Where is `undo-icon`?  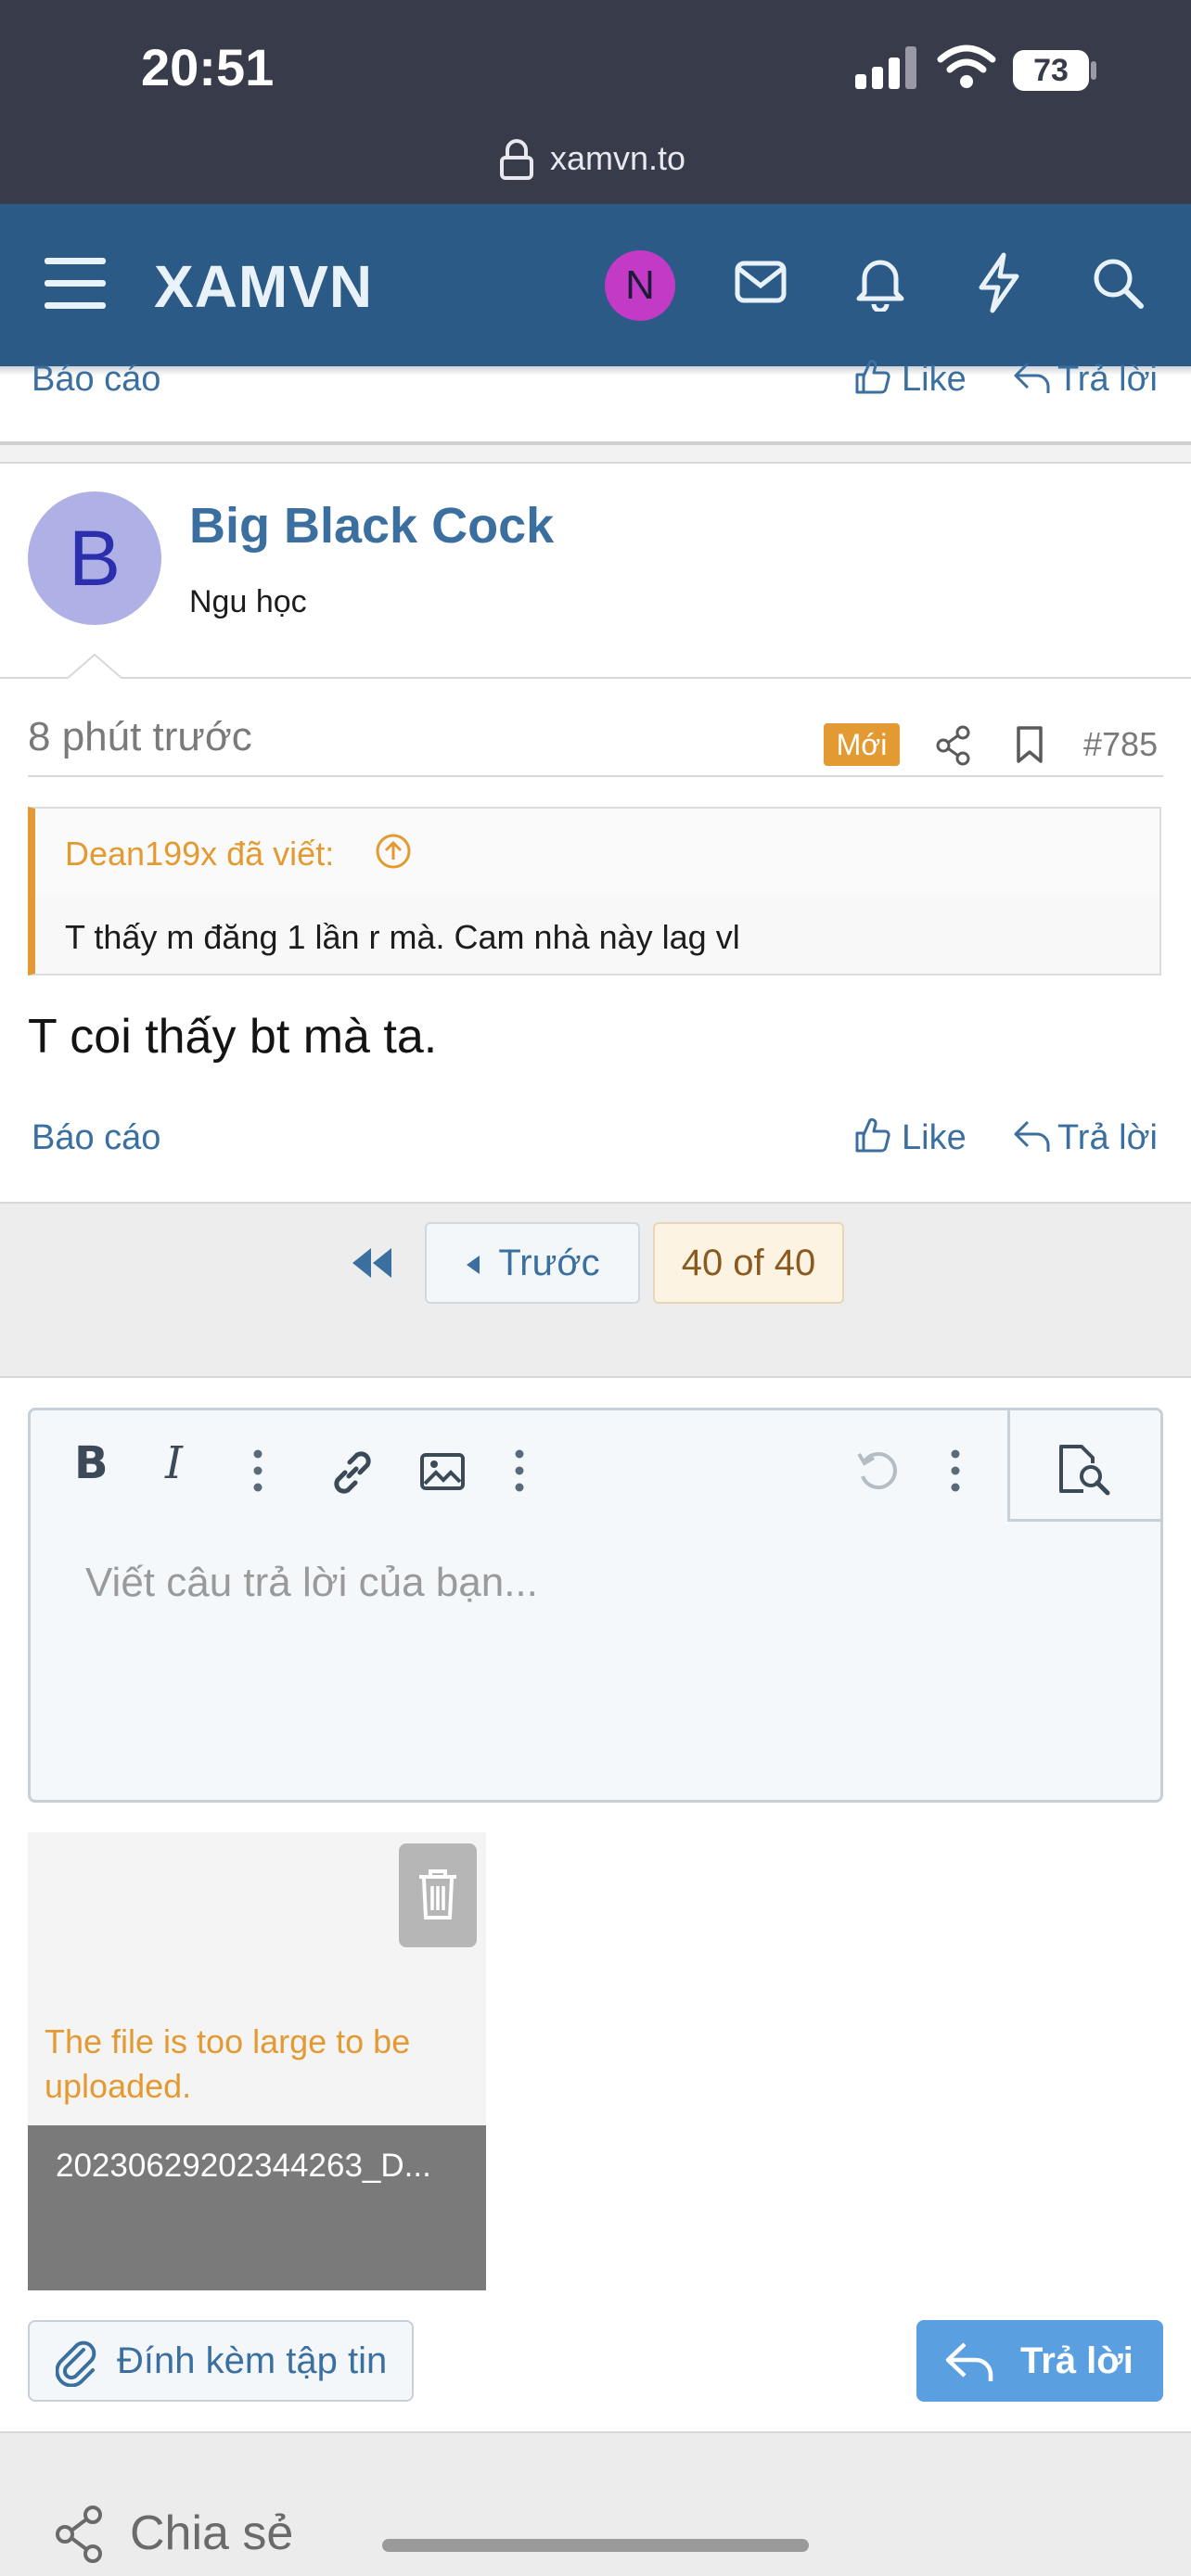
undo-icon is located at coordinates (879, 1471).